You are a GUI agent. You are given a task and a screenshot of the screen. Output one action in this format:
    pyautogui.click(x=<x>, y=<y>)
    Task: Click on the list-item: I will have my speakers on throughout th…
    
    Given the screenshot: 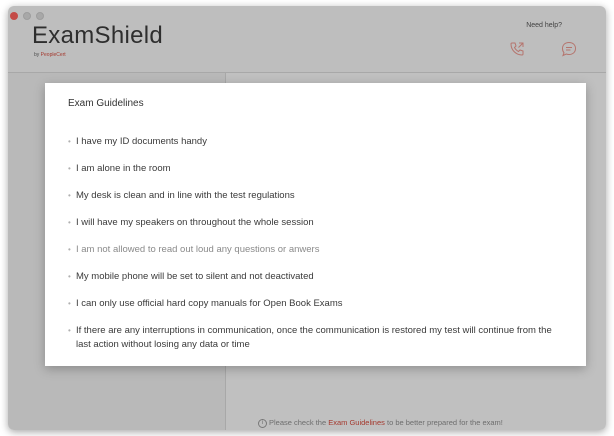 What is the action you would take?
    pyautogui.click(x=316, y=223)
    